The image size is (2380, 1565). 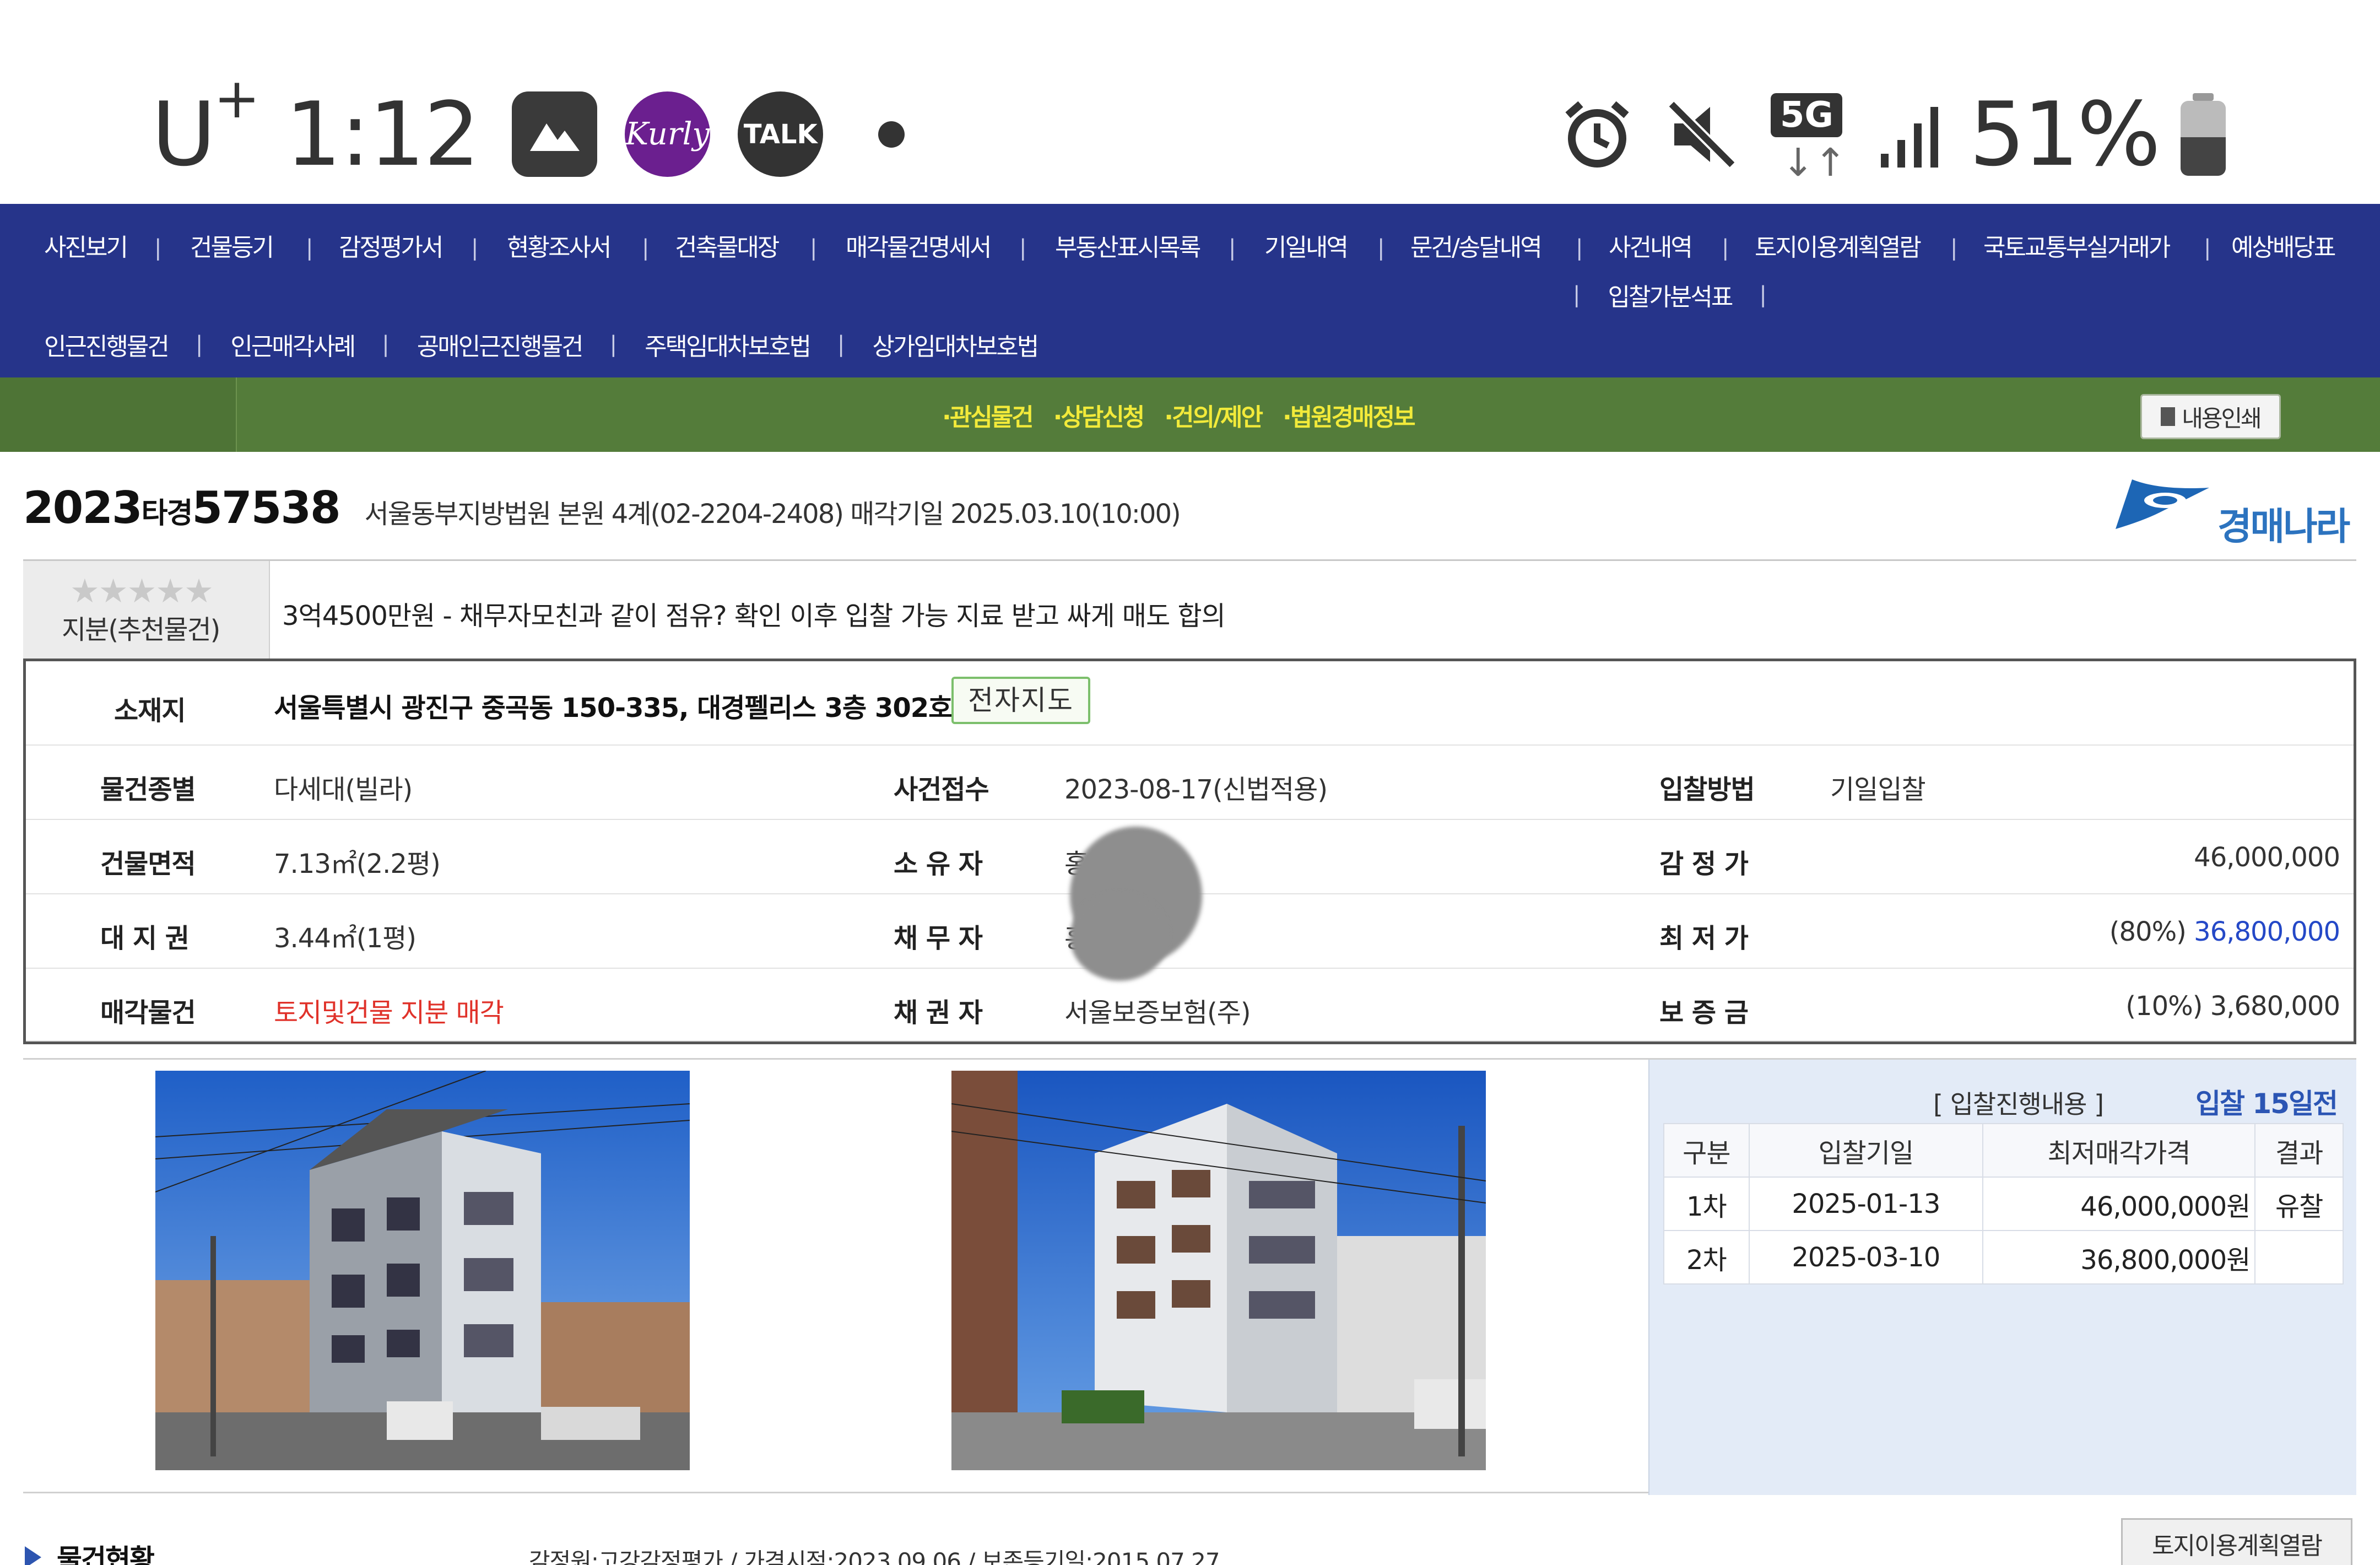 What do you see at coordinates (939, 864) in the screenshot?
I see `field-label: 소 유 자` at bounding box center [939, 864].